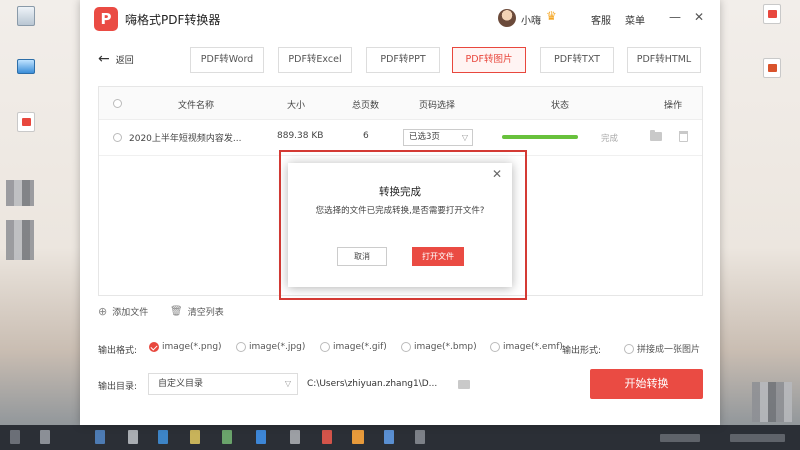 The image size is (800, 450). What do you see at coordinates (118, 351) in the screenshot?
I see `output-format-label: 输出格式:` at bounding box center [118, 351].